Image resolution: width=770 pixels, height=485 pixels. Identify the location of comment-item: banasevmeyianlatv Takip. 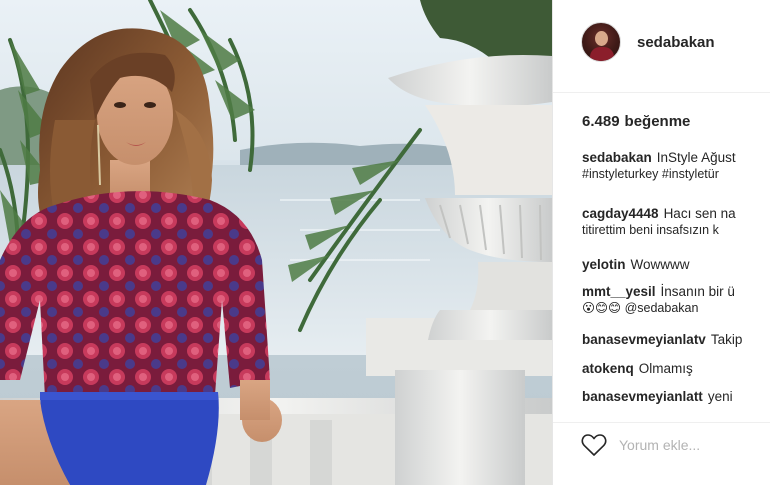
(676, 339).